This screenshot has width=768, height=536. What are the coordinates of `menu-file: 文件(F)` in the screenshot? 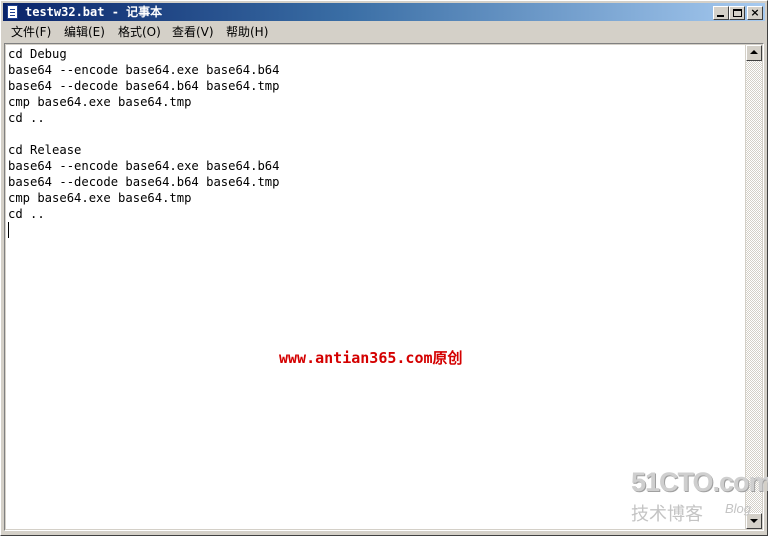 It's located at (31, 32).